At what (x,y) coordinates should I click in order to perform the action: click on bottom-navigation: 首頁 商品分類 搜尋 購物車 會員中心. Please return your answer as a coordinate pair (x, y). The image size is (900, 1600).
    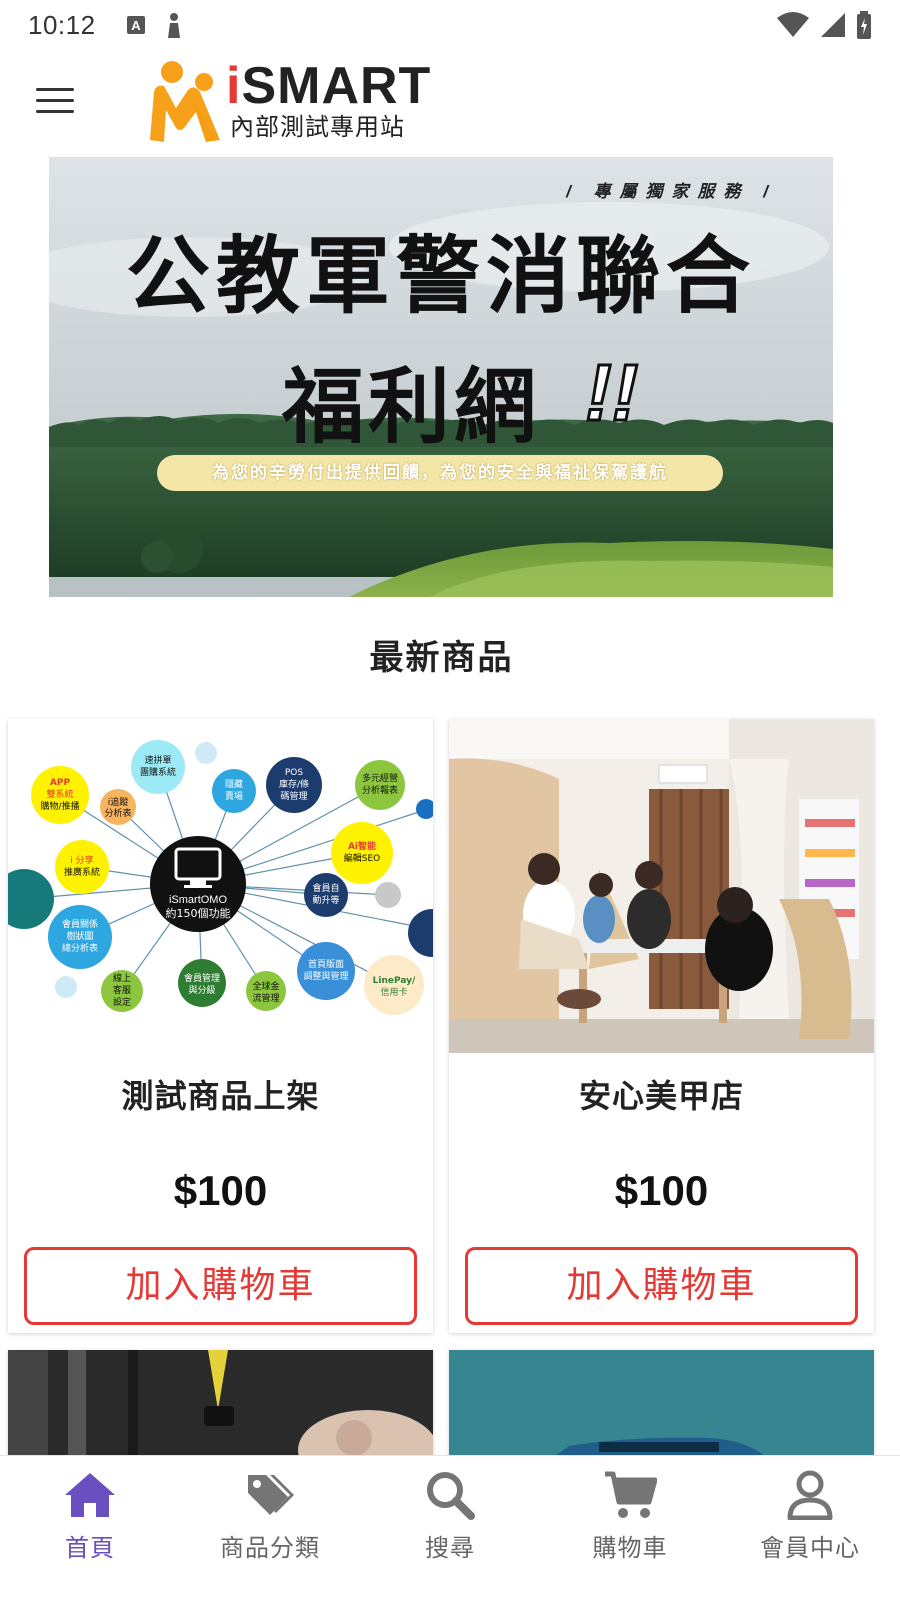
    Looking at the image, I should click on (450, 1527).